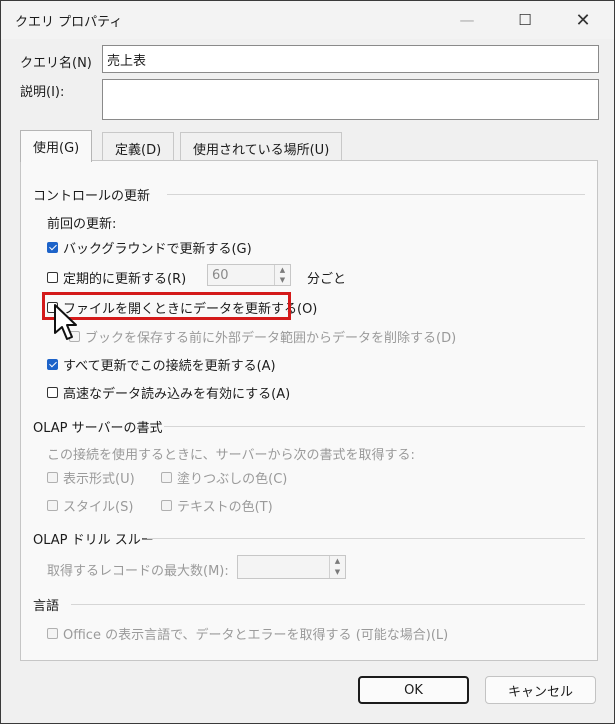 This screenshot has height=724, width=615. I want to click on maximize-button: ☐, so click(525, 20).